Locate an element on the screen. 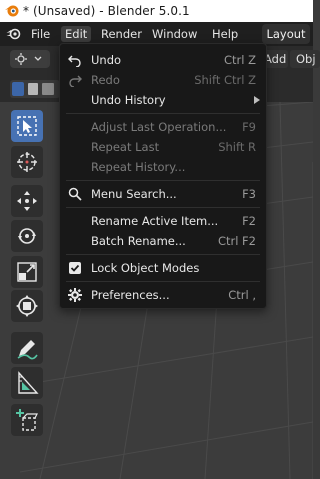 The image size is (320, 479). menu-help: Help is located at coordinates (225, 34).